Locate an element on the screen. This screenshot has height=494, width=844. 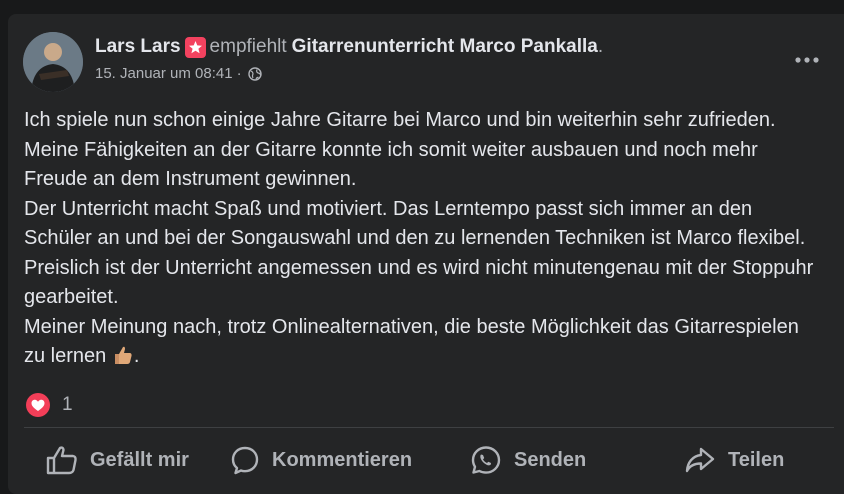
like-button: Gefällt mir is located at coordinates (117, 460).